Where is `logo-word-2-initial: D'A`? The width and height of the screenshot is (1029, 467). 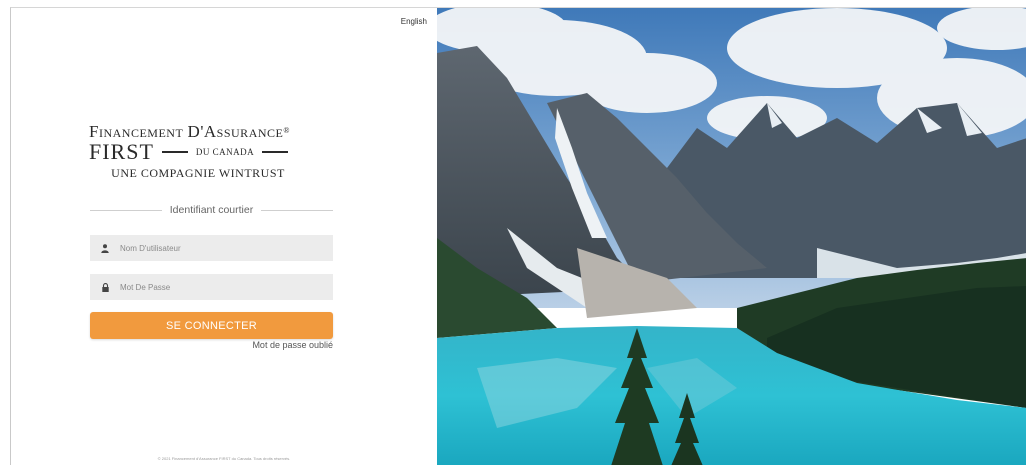 logo-word-2-initial: D'A is located at coordinates (202, 131).